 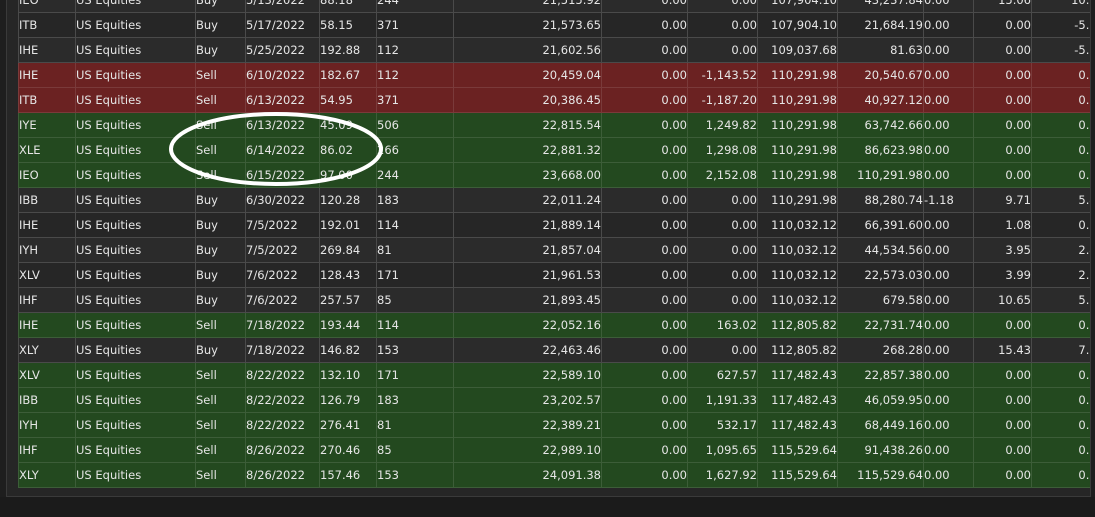 What do you see at coordinates (527, 100) in the screenshot?
I see `value-cell: 20,386.45` at bounding box center [527, 100].